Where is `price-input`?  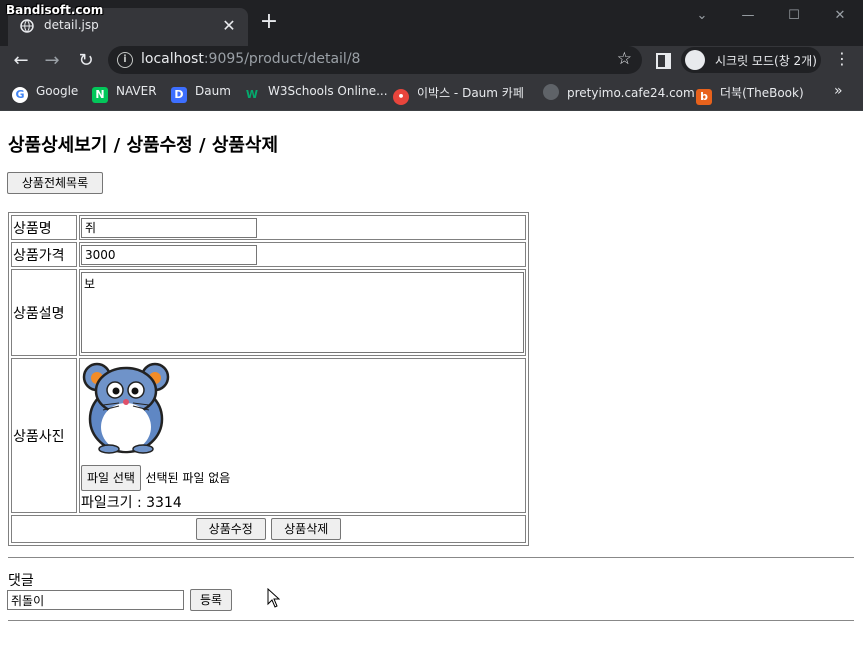
price-input is located at coordinates (169, 254).